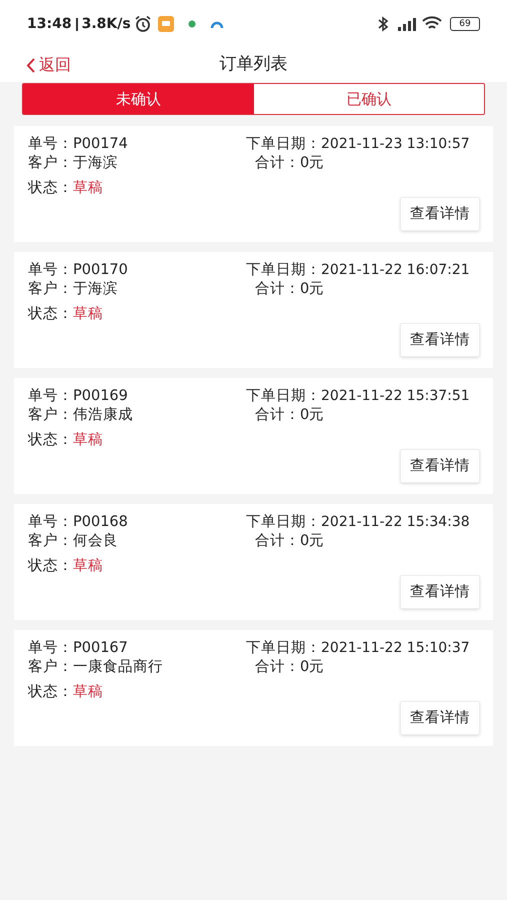  What do you see at coordinates (465, 24) in the screenshot?
I see `battery-icon: 69` at bounding box center [465, 24].